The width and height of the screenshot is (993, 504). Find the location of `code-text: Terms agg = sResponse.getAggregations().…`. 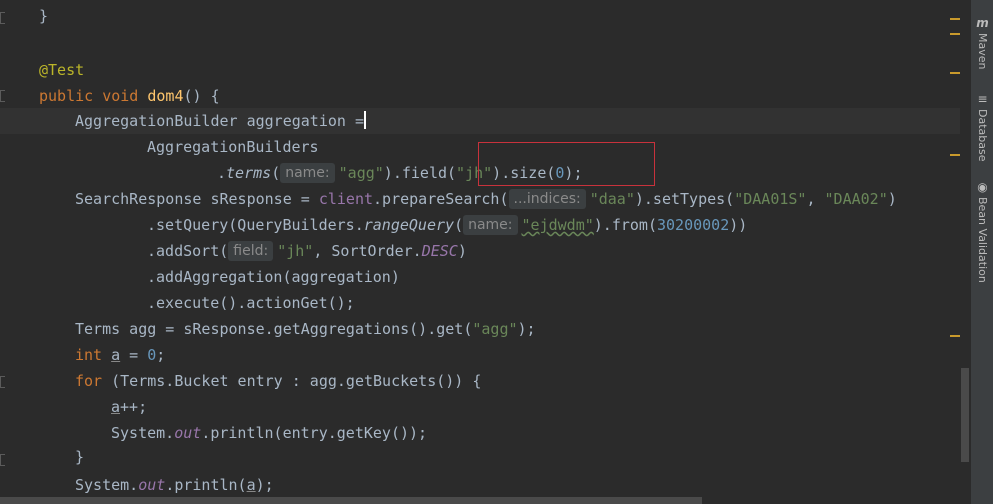

code-text: Terms agg = sResponse.getAggregations().… is located at coordinates (274, 329).